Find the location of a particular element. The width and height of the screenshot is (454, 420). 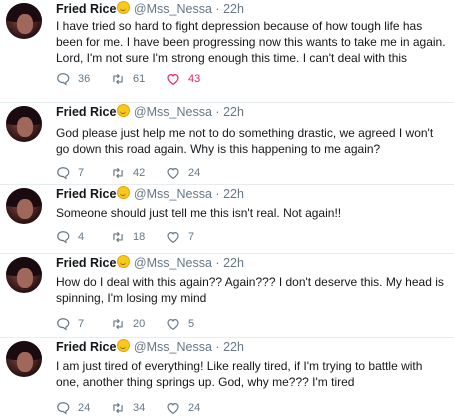

retweet-count: 34 is located at coordinates (139, 408).